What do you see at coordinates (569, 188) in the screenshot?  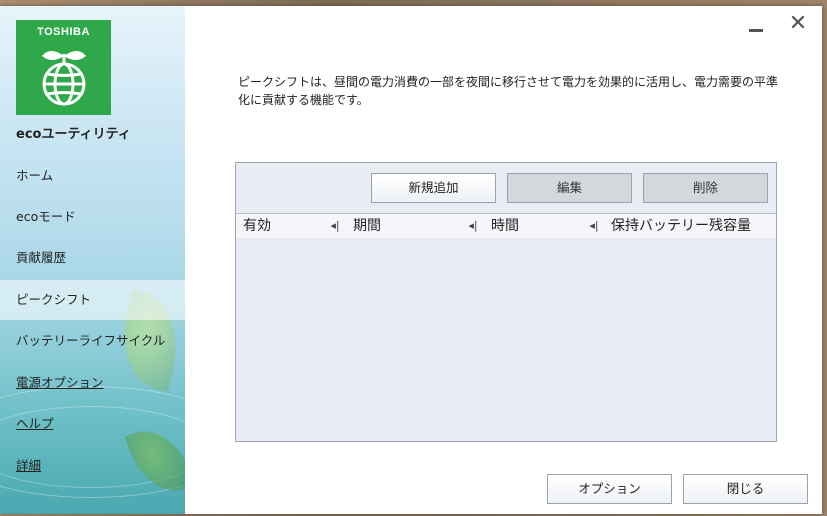 I see `edit-button: 編集` at bounding box center [569, 188].